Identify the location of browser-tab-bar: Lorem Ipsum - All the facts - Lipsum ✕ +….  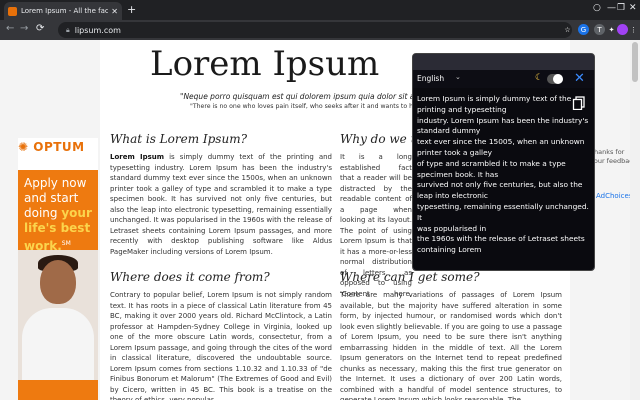
(320, 10).